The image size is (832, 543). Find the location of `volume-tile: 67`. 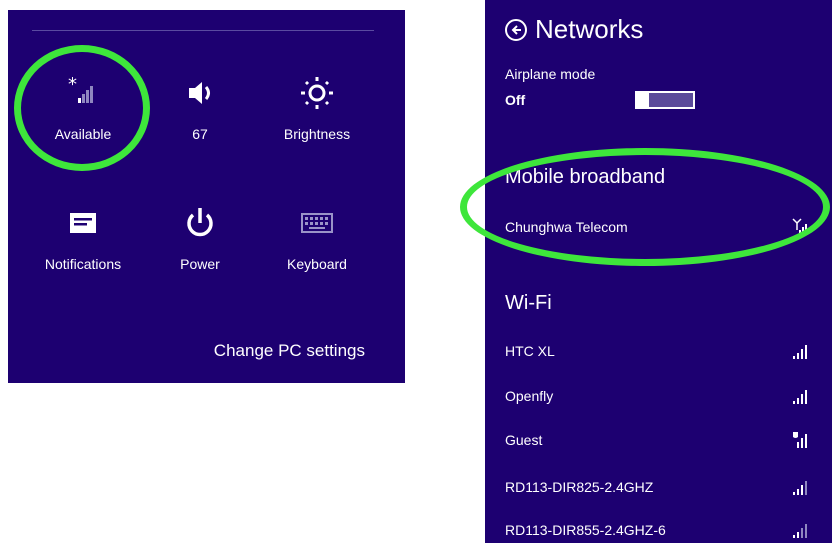

volume-tile: 67 is located at coordinates (200, 115).